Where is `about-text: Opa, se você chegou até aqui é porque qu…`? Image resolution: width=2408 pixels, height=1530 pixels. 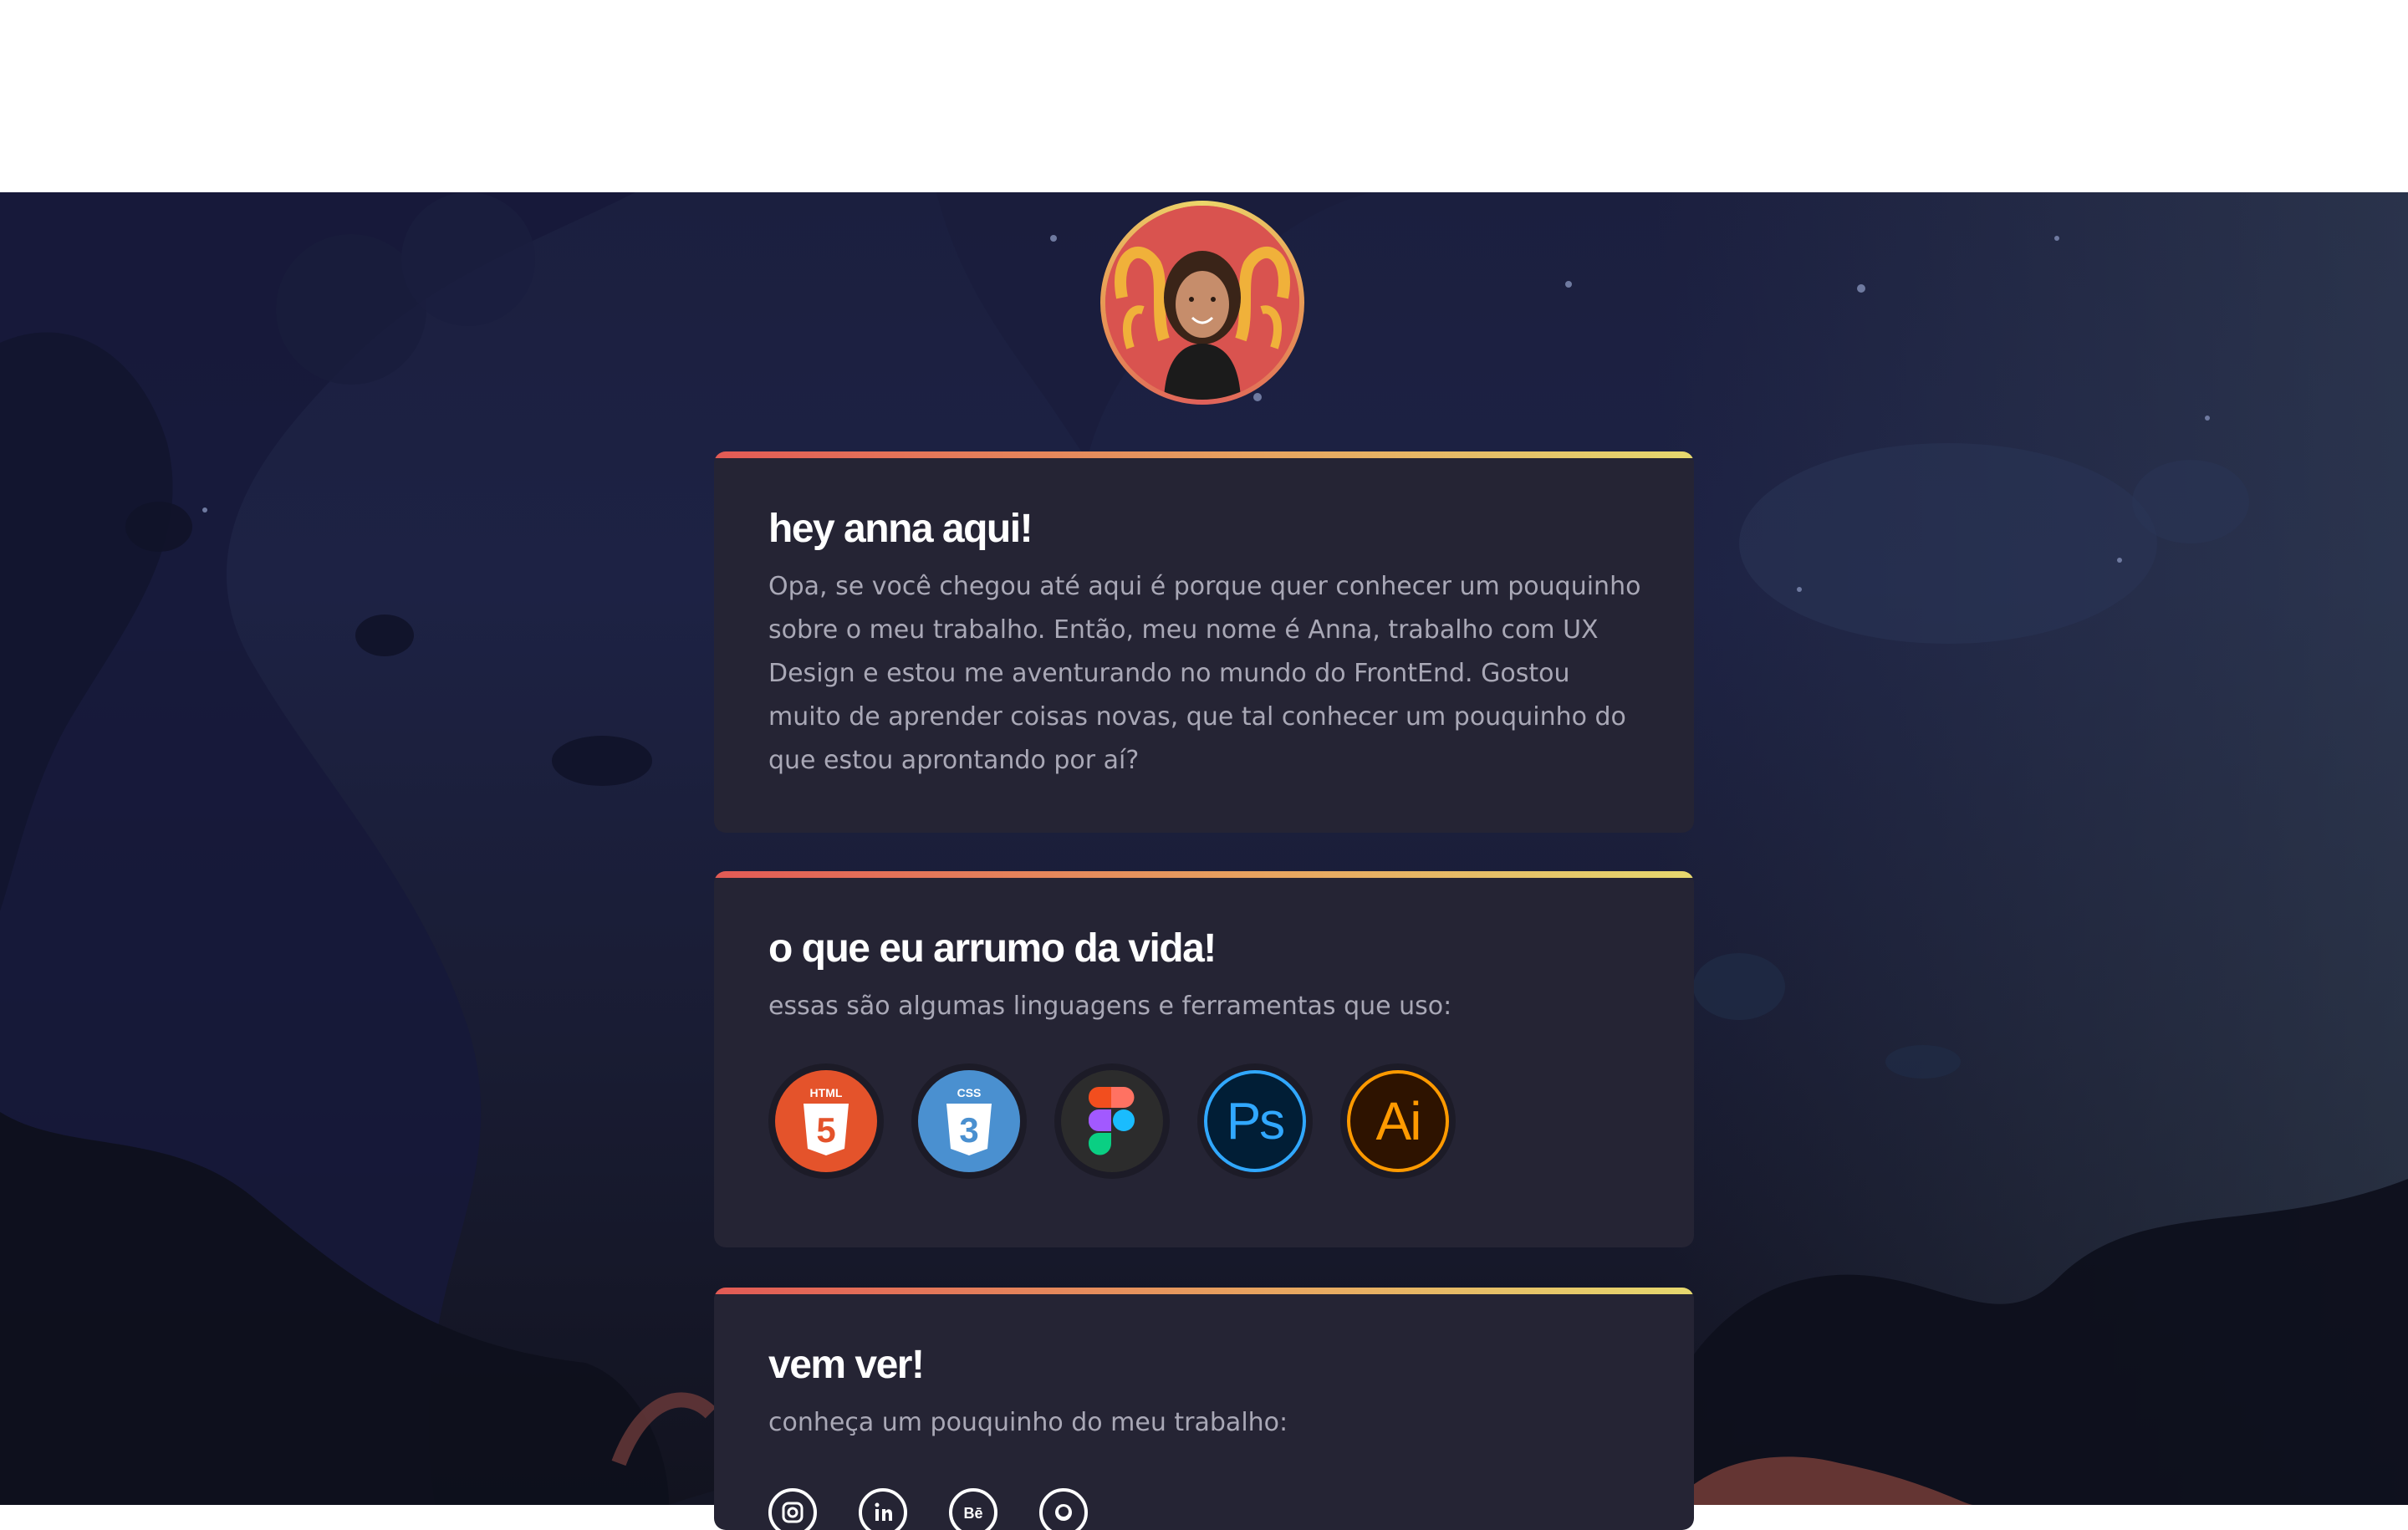 about-text: Opa, se você chegou até aqui é porque qu… is located at coordinates (1205, 673).